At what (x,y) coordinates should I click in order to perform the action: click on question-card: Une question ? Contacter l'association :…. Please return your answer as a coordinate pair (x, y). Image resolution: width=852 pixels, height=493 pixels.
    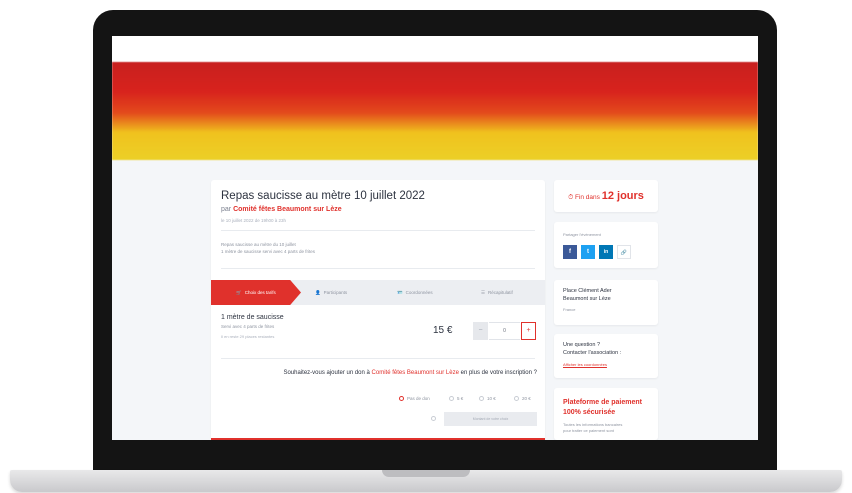
    Looking at the image, I should click on (606, 356).